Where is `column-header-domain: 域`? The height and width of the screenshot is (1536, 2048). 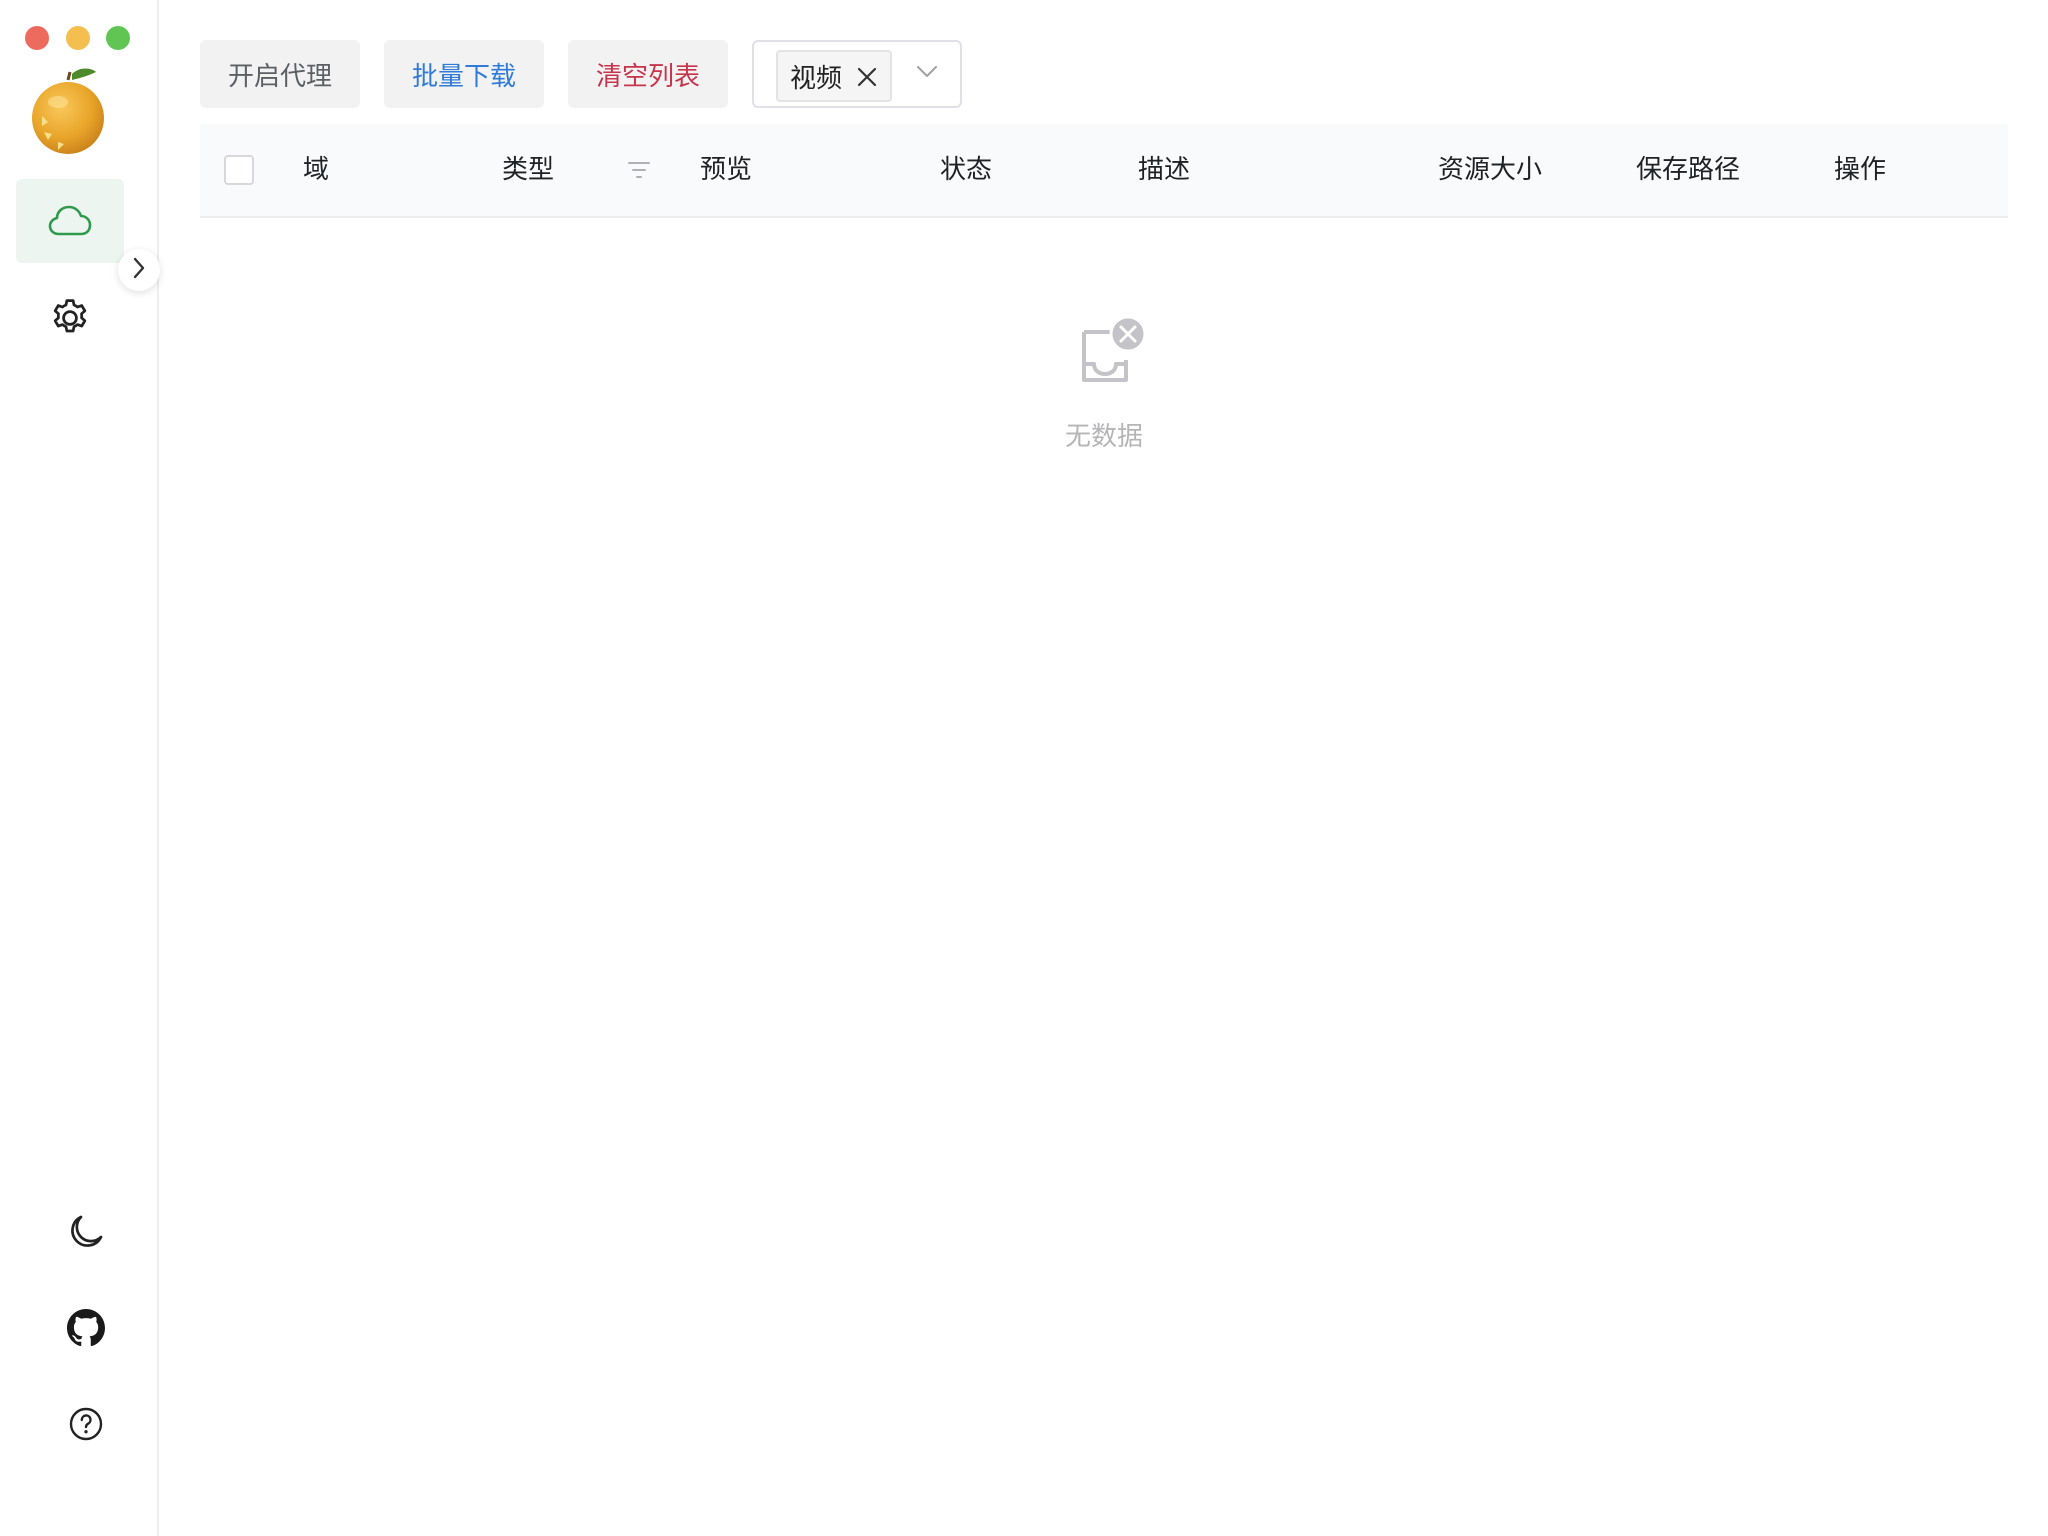
column-header-domain: 域 is located at coordinates (316, 170).